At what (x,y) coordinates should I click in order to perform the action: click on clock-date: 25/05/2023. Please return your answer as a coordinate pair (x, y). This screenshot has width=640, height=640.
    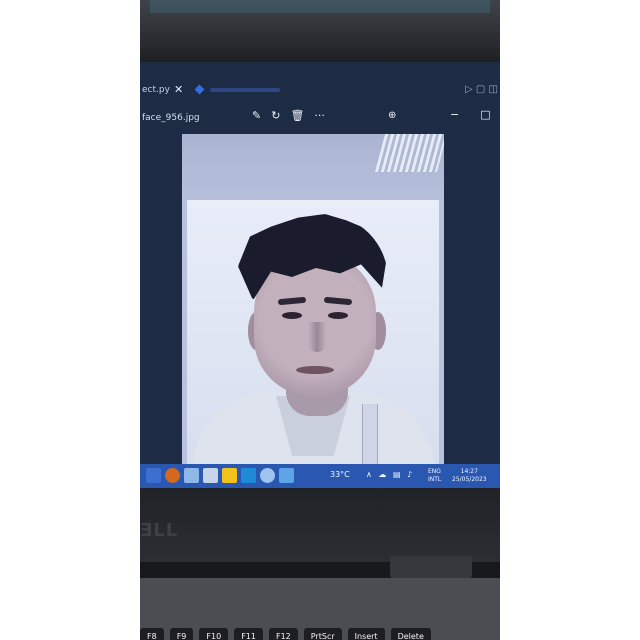
    Looking at the image, I should click on (469, 479).